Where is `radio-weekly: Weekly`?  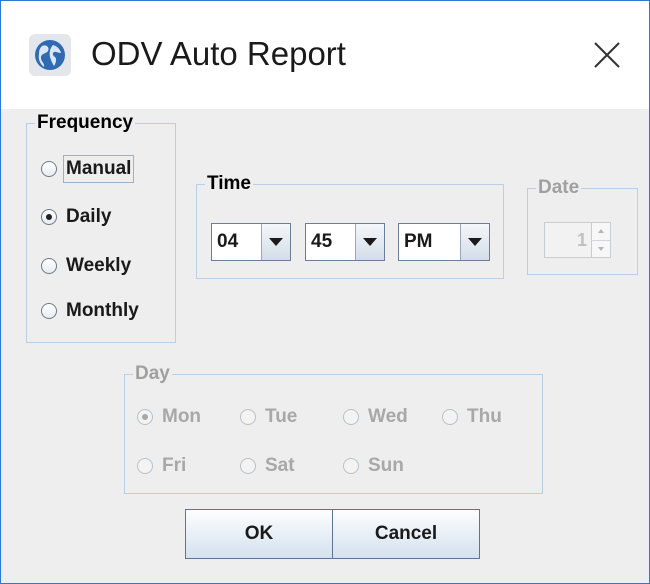
radio-weekly: Weekly is located at coordinates (86, 266).